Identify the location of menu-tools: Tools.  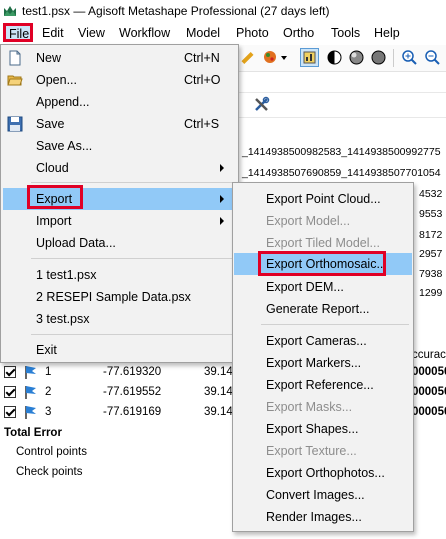
(345, 33).